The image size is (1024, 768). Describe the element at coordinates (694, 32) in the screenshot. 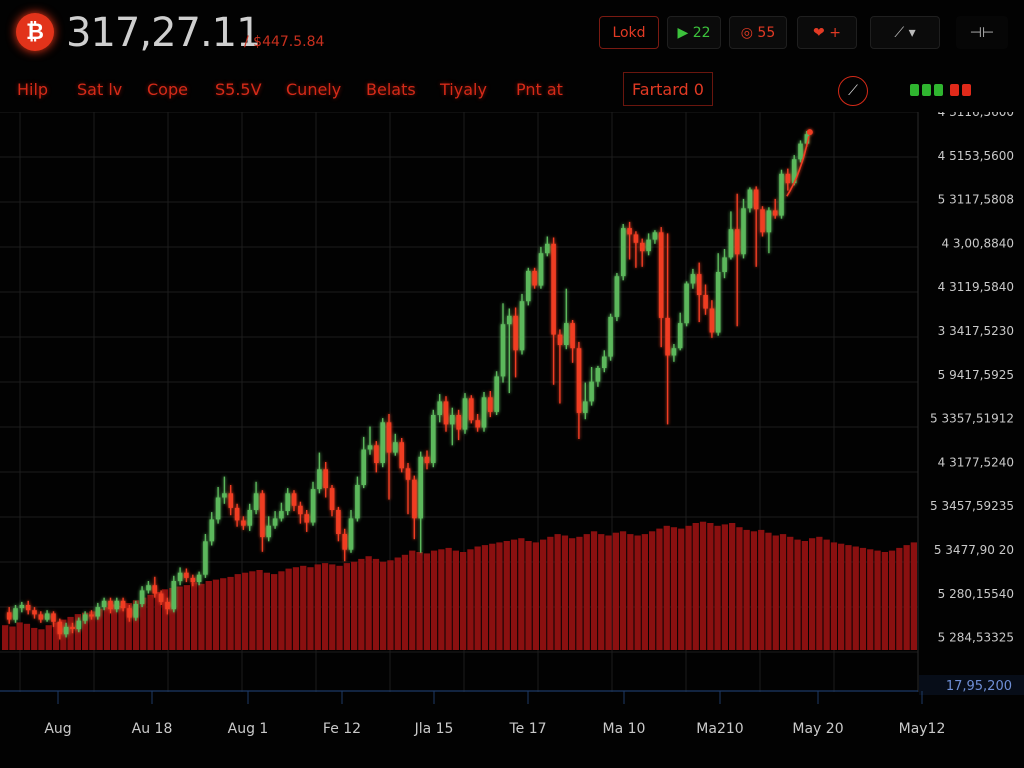

I see `play-count-button: ▶ 22` at that location.